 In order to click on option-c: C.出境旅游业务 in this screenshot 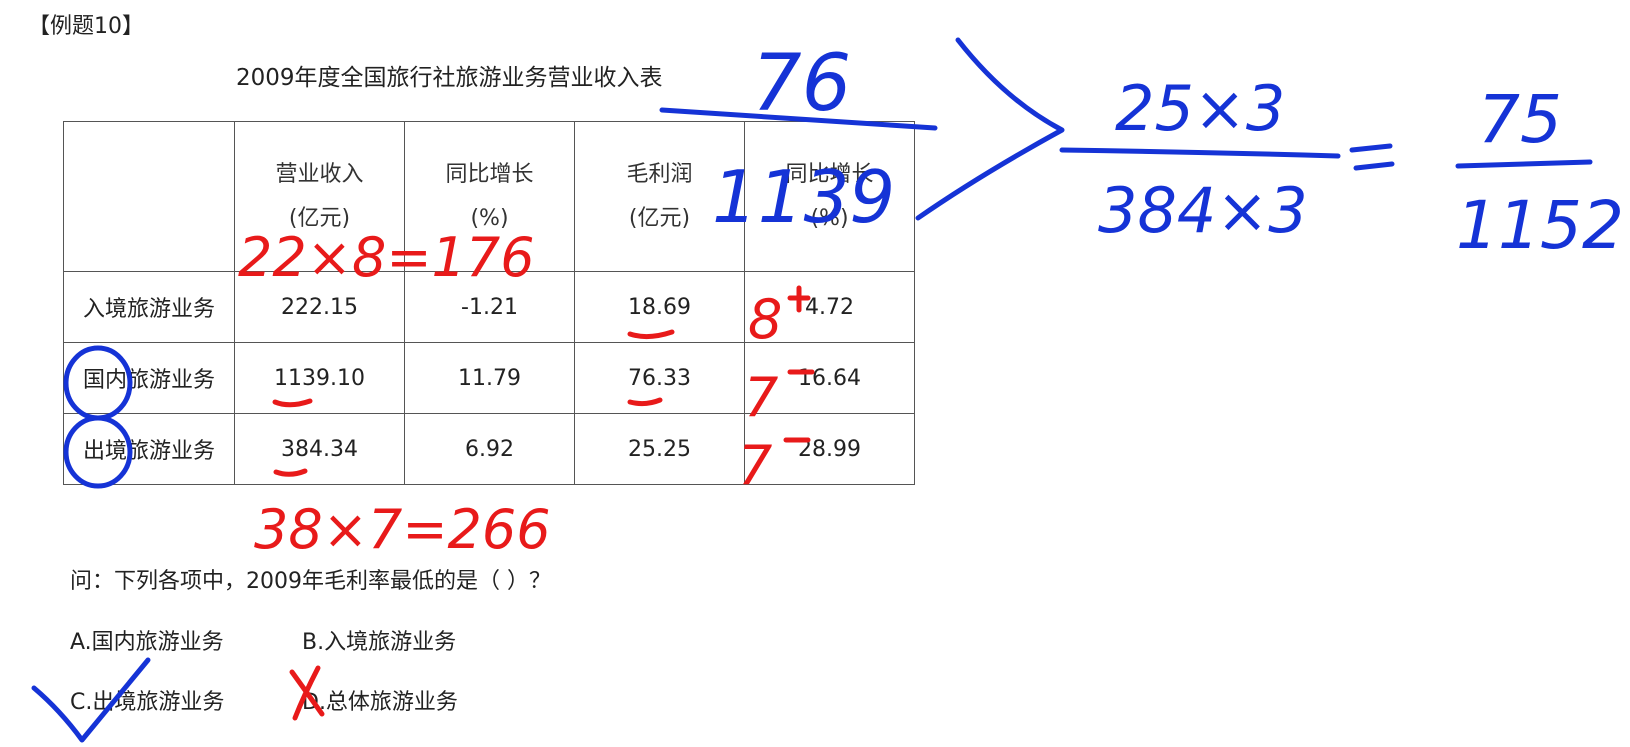, I will do `click(147, 700)`.